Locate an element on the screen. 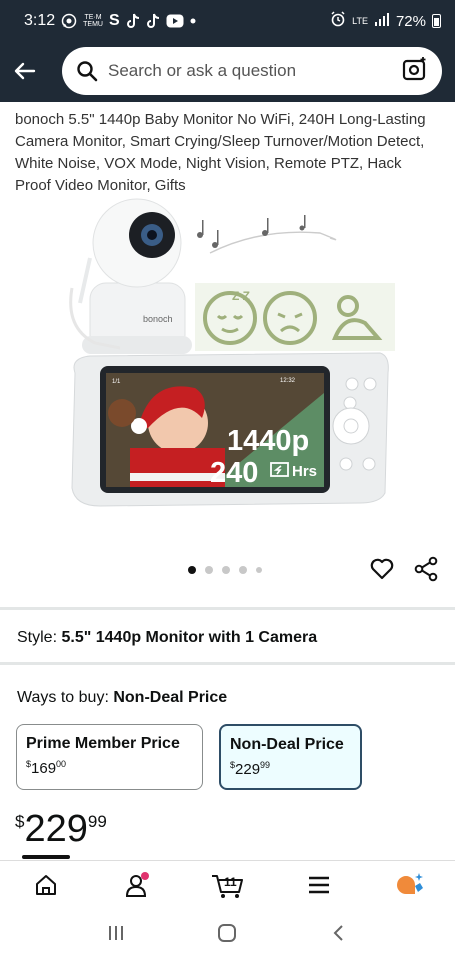  nav-menu is located at coordinates (318, 885).